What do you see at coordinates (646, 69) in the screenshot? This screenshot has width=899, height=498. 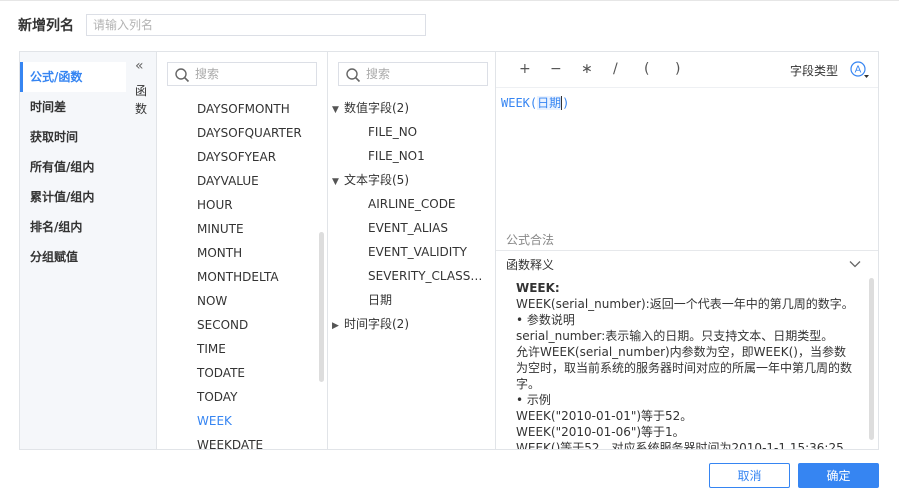 I see `left-paren-button: (` at bounding box center [646, 69].